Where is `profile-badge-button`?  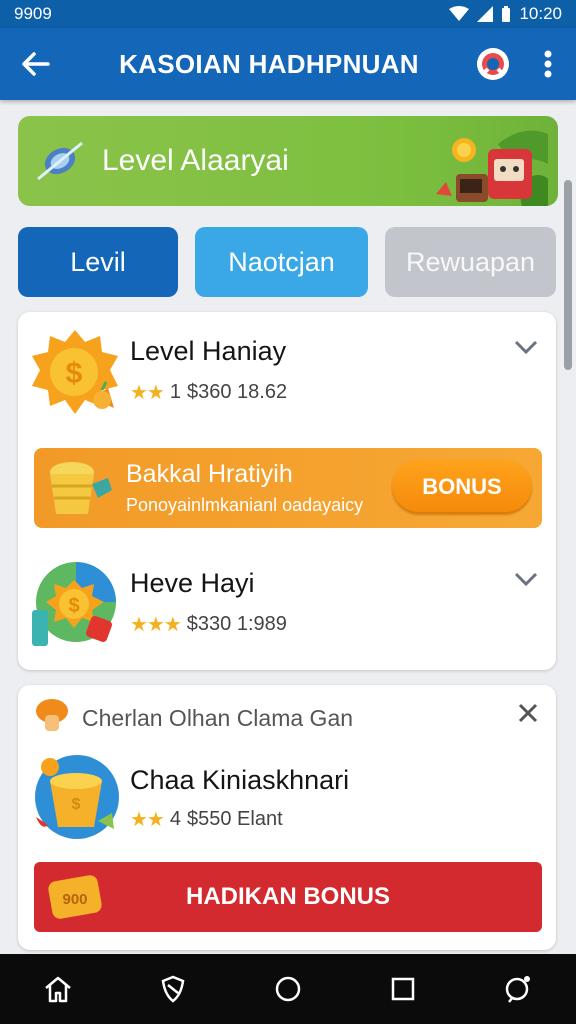
profile-badge-button is located at coordinates (493, 64).